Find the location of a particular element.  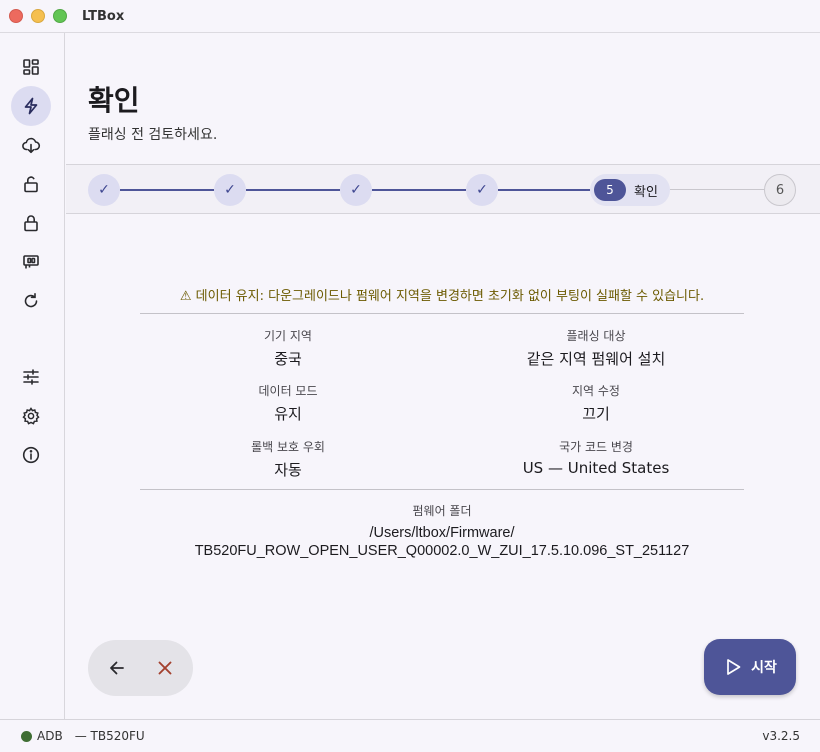

close-icon is located at coordinates (165, 668).